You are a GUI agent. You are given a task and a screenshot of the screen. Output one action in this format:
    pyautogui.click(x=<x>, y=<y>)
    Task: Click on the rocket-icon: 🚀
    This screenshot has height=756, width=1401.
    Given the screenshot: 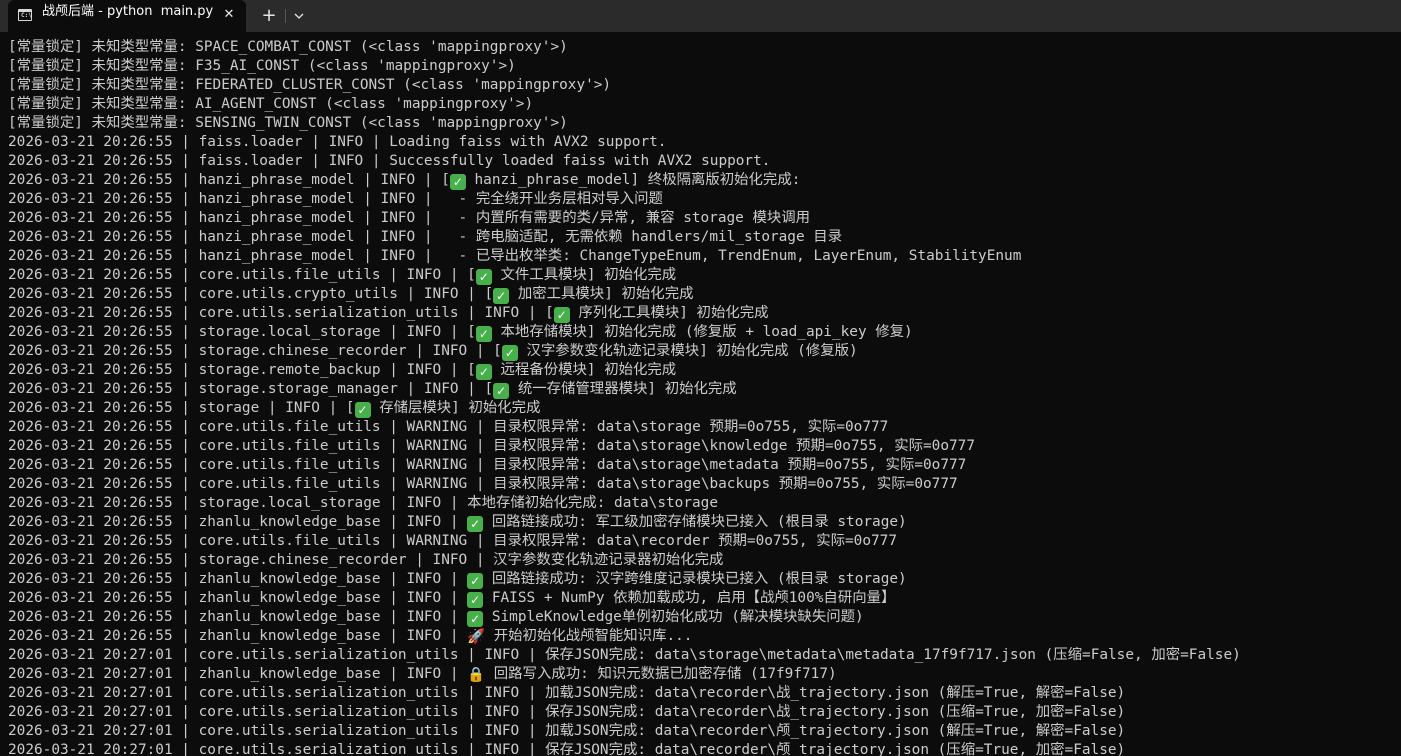 What is the action you would take?
    pyautogui.click(x=476, y=637)
    